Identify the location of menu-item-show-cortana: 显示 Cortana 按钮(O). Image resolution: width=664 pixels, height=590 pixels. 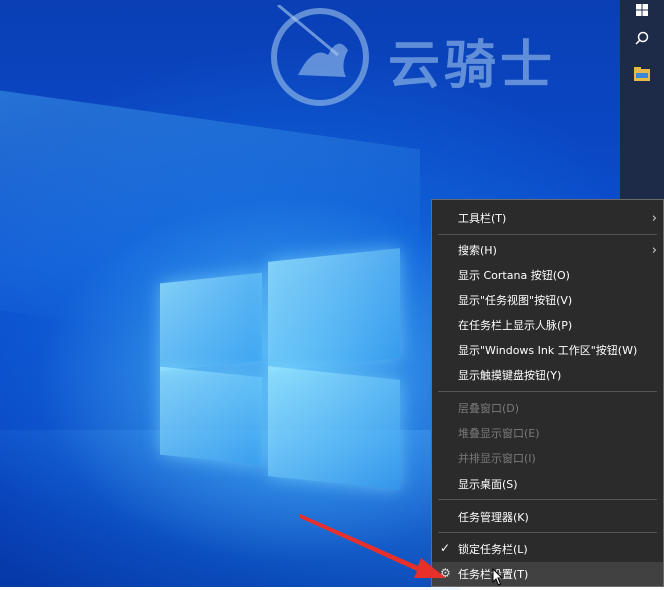
(547, 275).